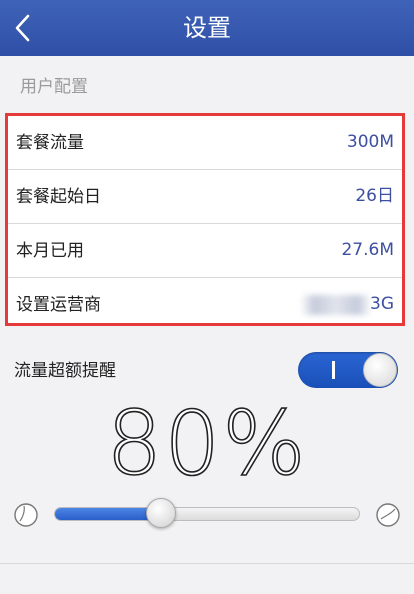 The image size is (414, 594). Describe the element at coordinates (65, 371) in the screenshot. I see `traffic-alert-label: 流量超额提醒` at that location.